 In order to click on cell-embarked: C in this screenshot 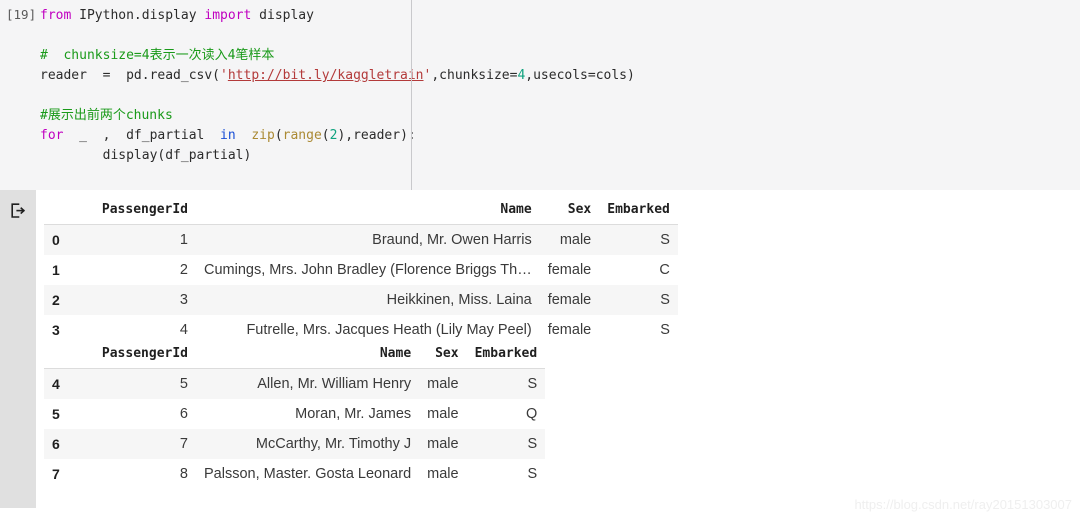, I will do `click(664, 270)`.